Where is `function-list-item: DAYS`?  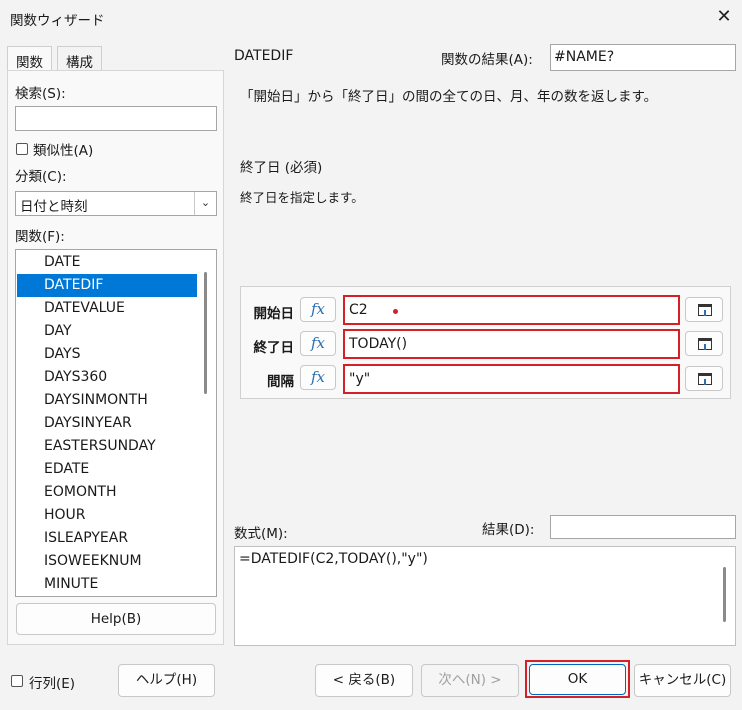
function-list-item: DAYS is located at coordinates (107, 354).